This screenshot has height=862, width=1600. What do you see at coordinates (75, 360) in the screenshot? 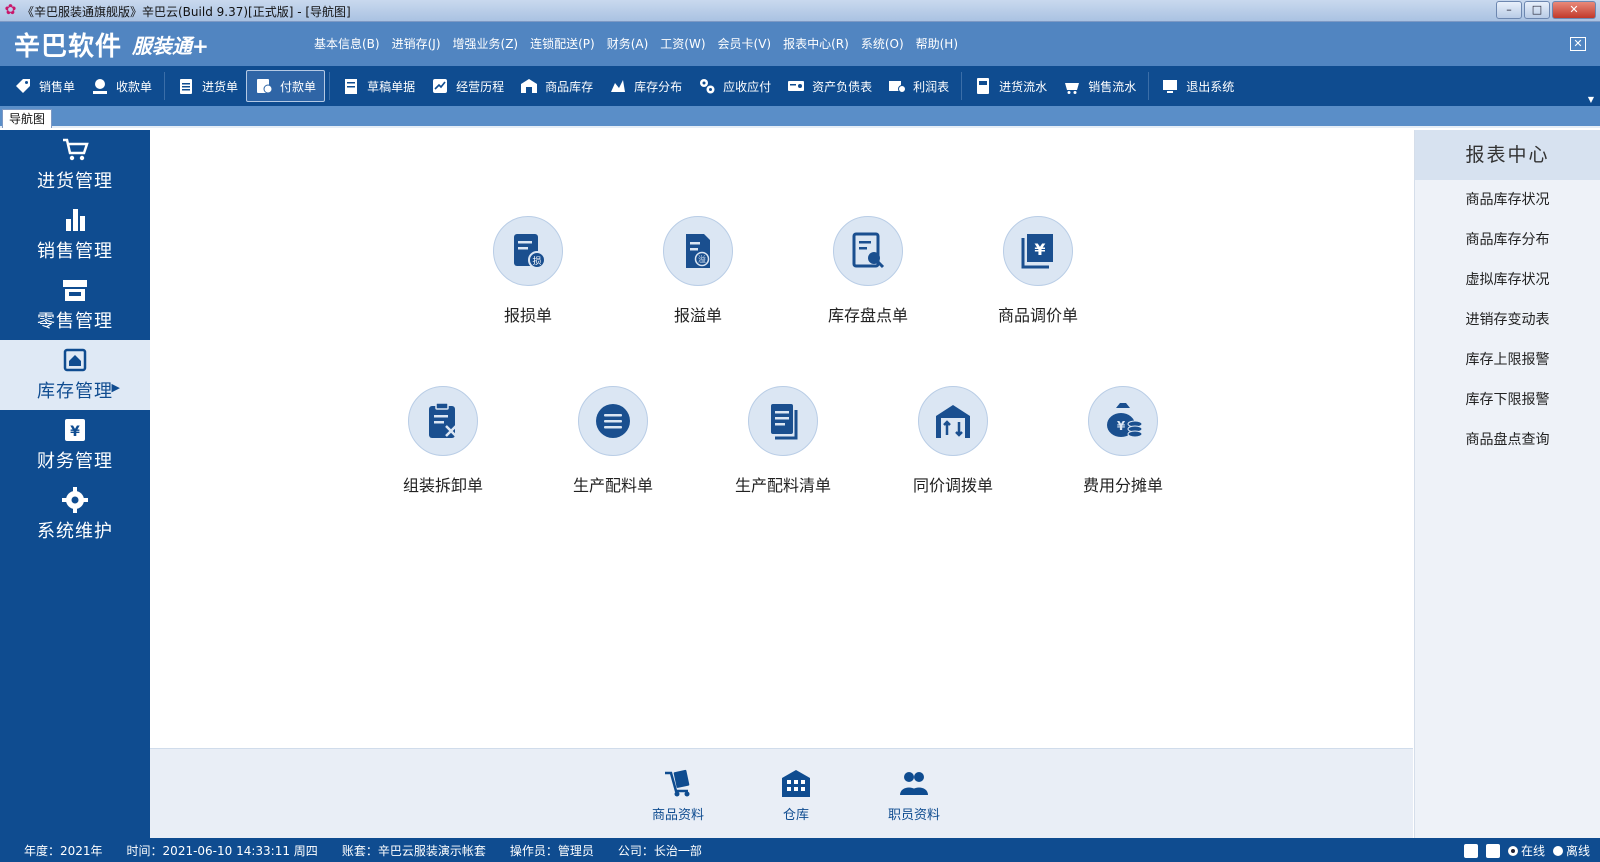
I see `home-stock-icon` at bounding box center [75, 360].